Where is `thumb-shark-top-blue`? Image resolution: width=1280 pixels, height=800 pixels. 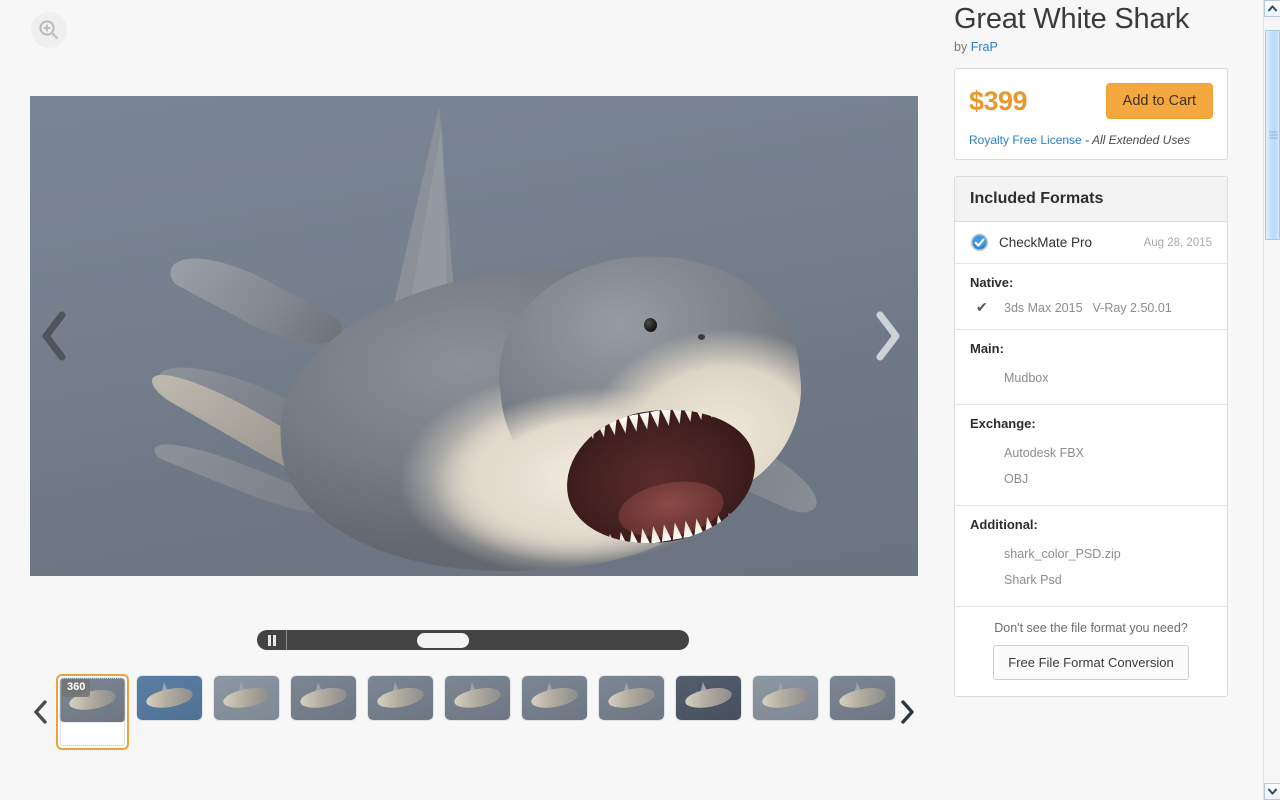 thumb-shark-top-blue is located at coordinates (169, 698).